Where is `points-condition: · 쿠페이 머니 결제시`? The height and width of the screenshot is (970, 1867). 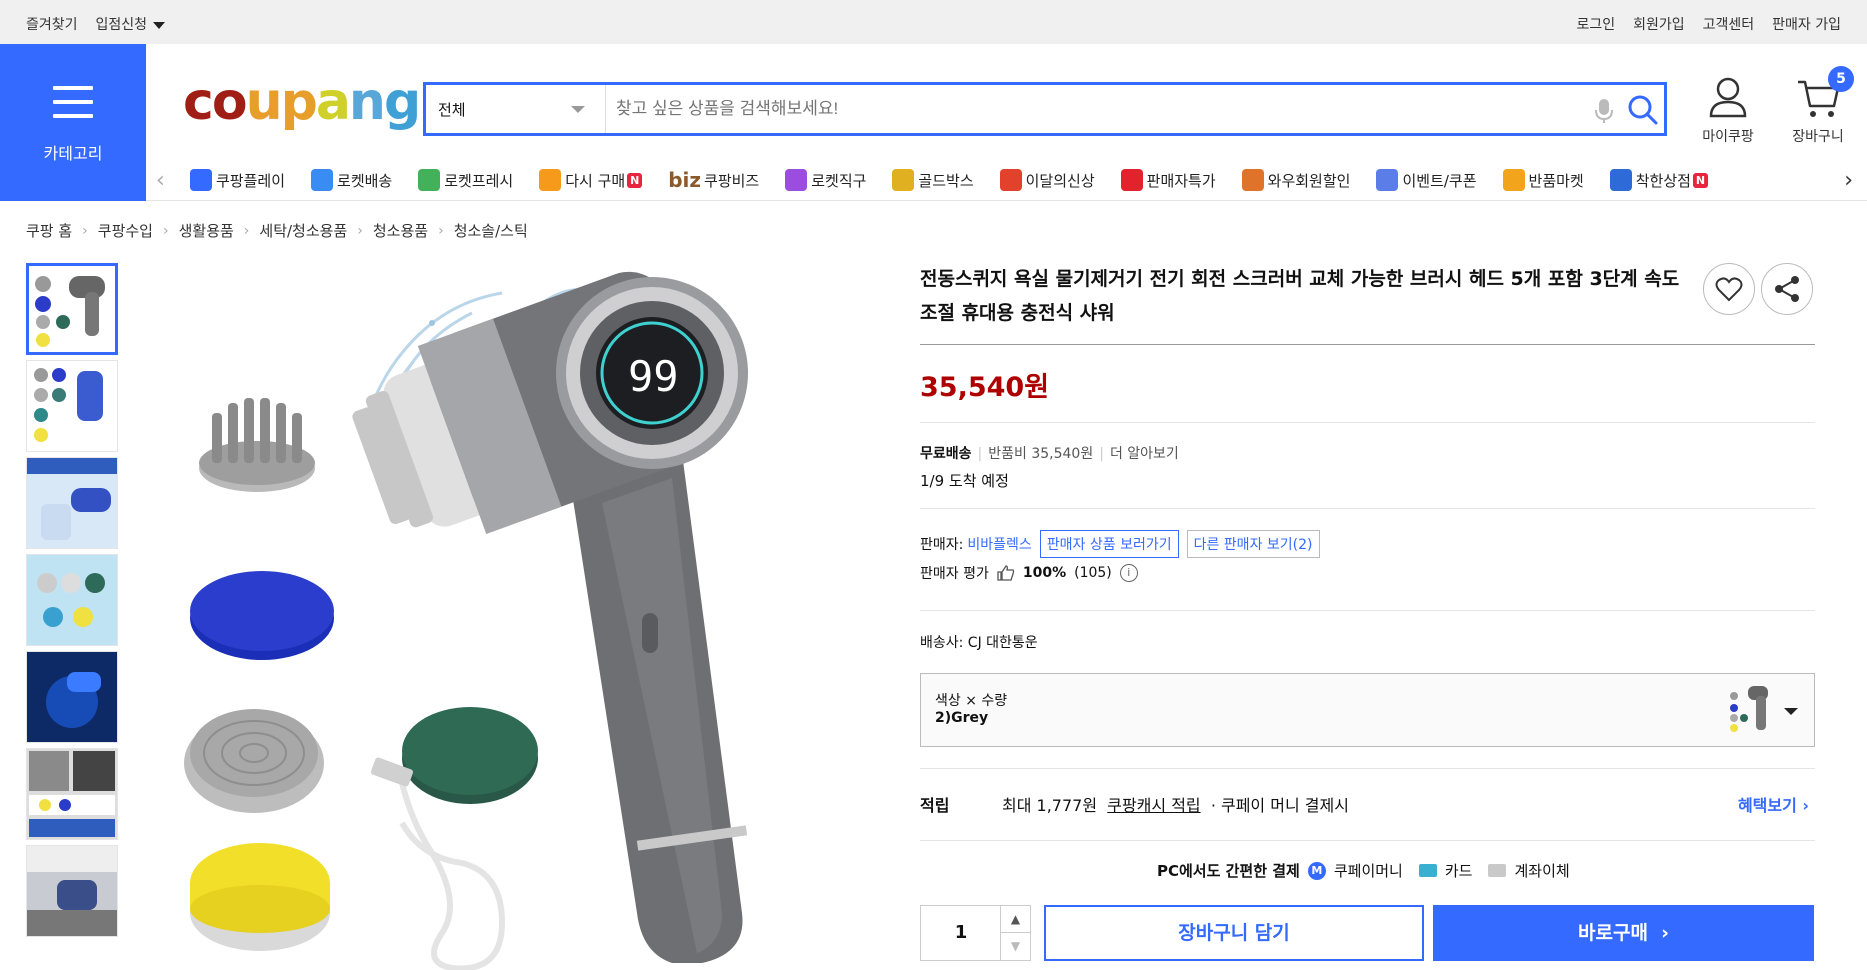 points-condition: · 쿠페이 머니 결제시 is located at coordinates (1279, 805).